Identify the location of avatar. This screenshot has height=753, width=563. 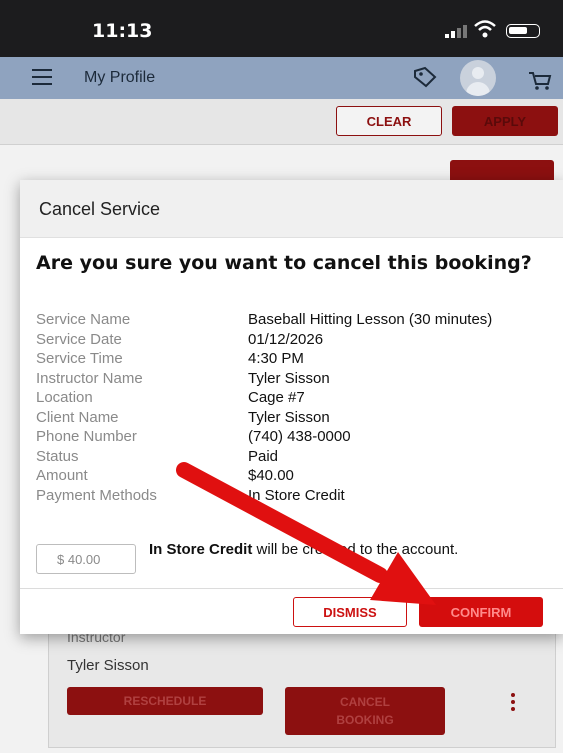
(478, 78).